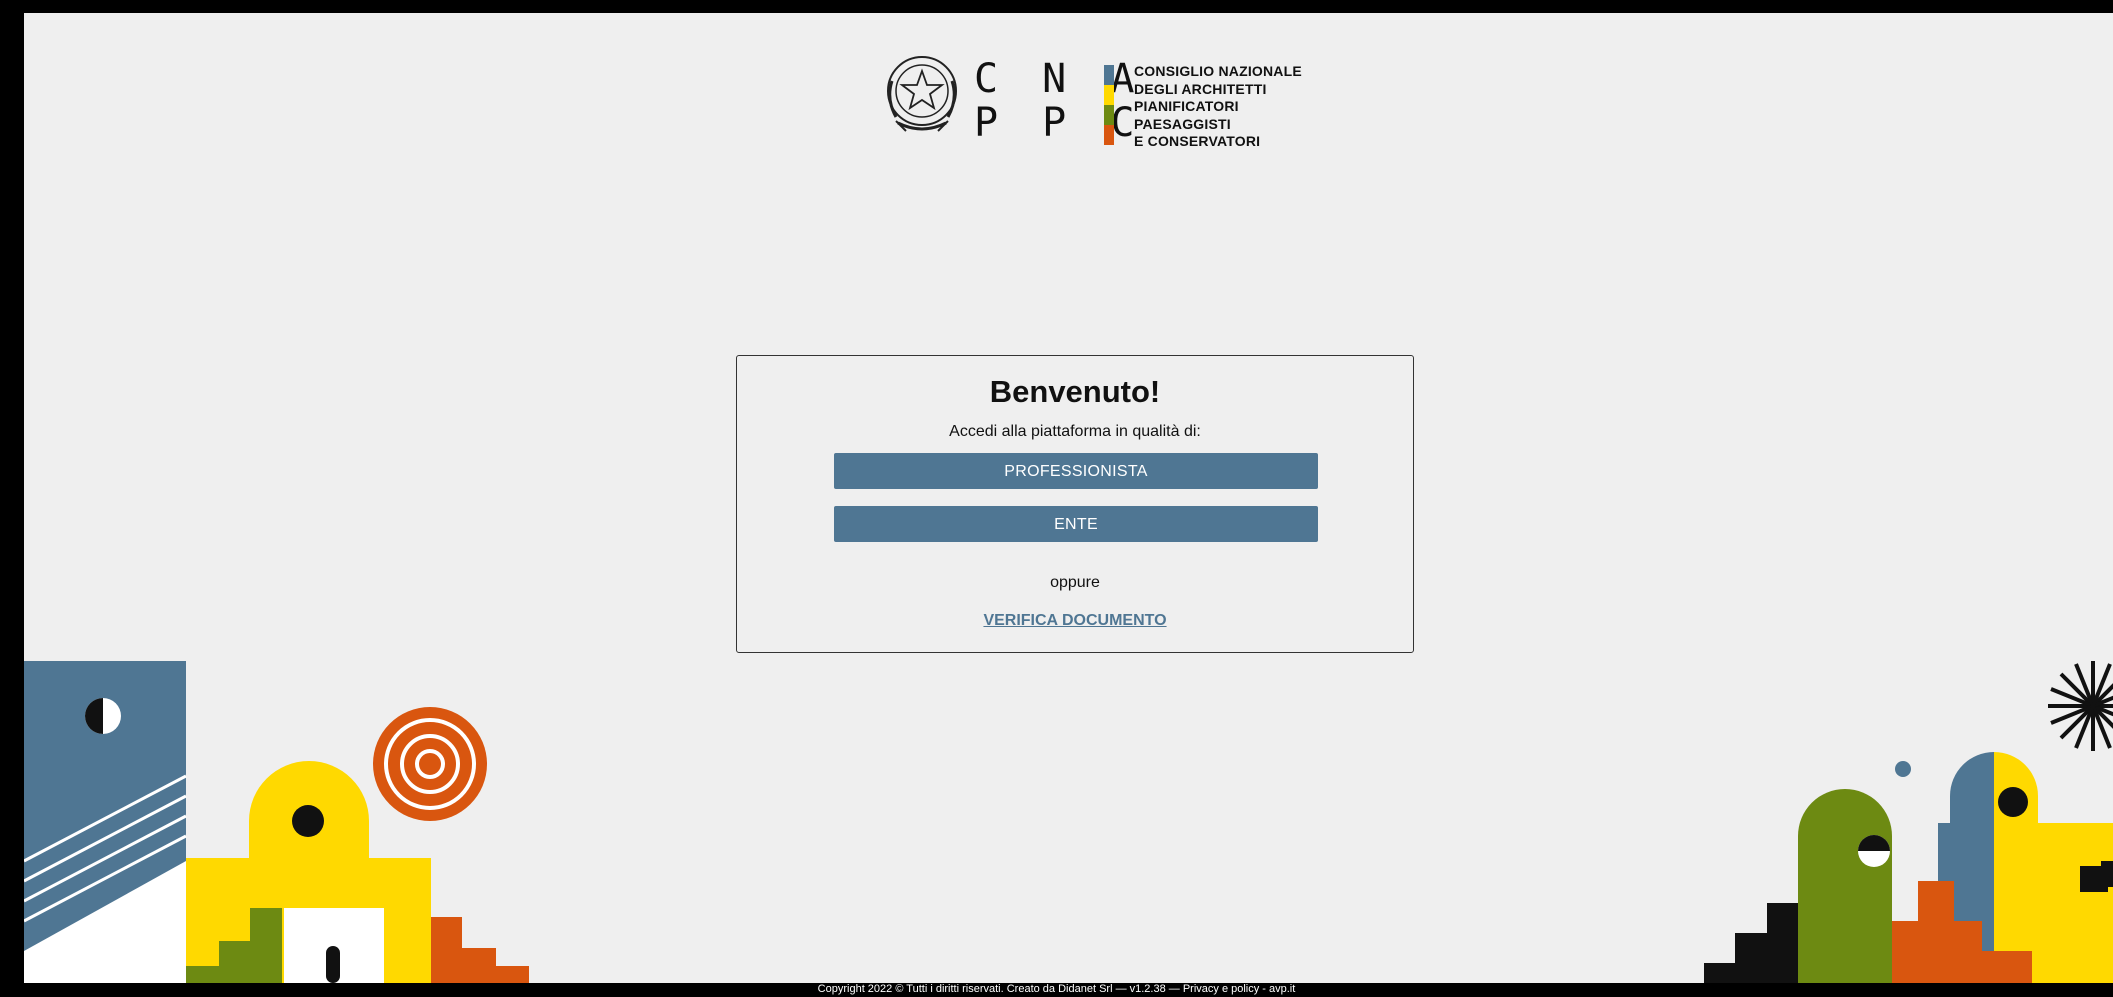  I want to click on logo-org-line: PIANIFICATORI, so click(1186, 106).